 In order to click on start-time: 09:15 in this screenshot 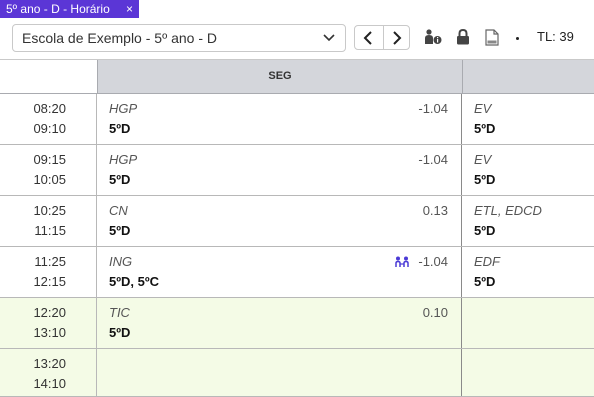, I will do `click(49, 159)`.